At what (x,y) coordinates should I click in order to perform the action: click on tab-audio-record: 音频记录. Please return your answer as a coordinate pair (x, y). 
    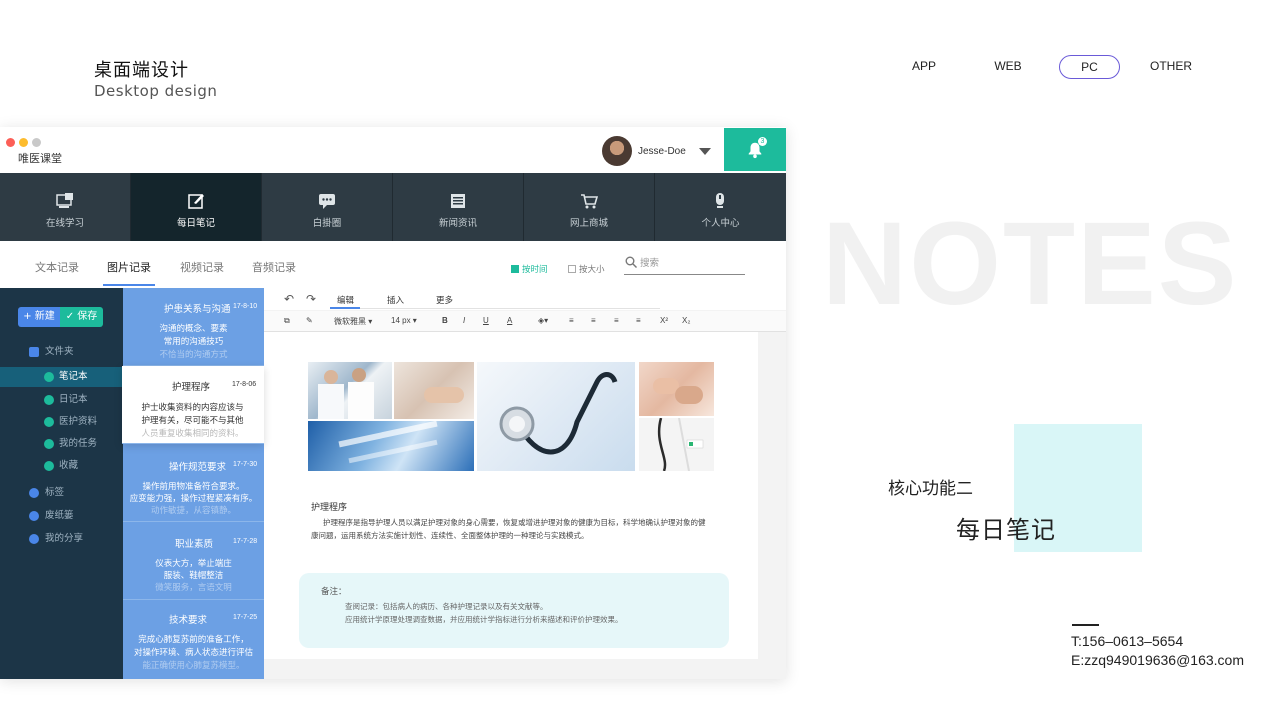
    Looking at the image, I should click on (274, 267).